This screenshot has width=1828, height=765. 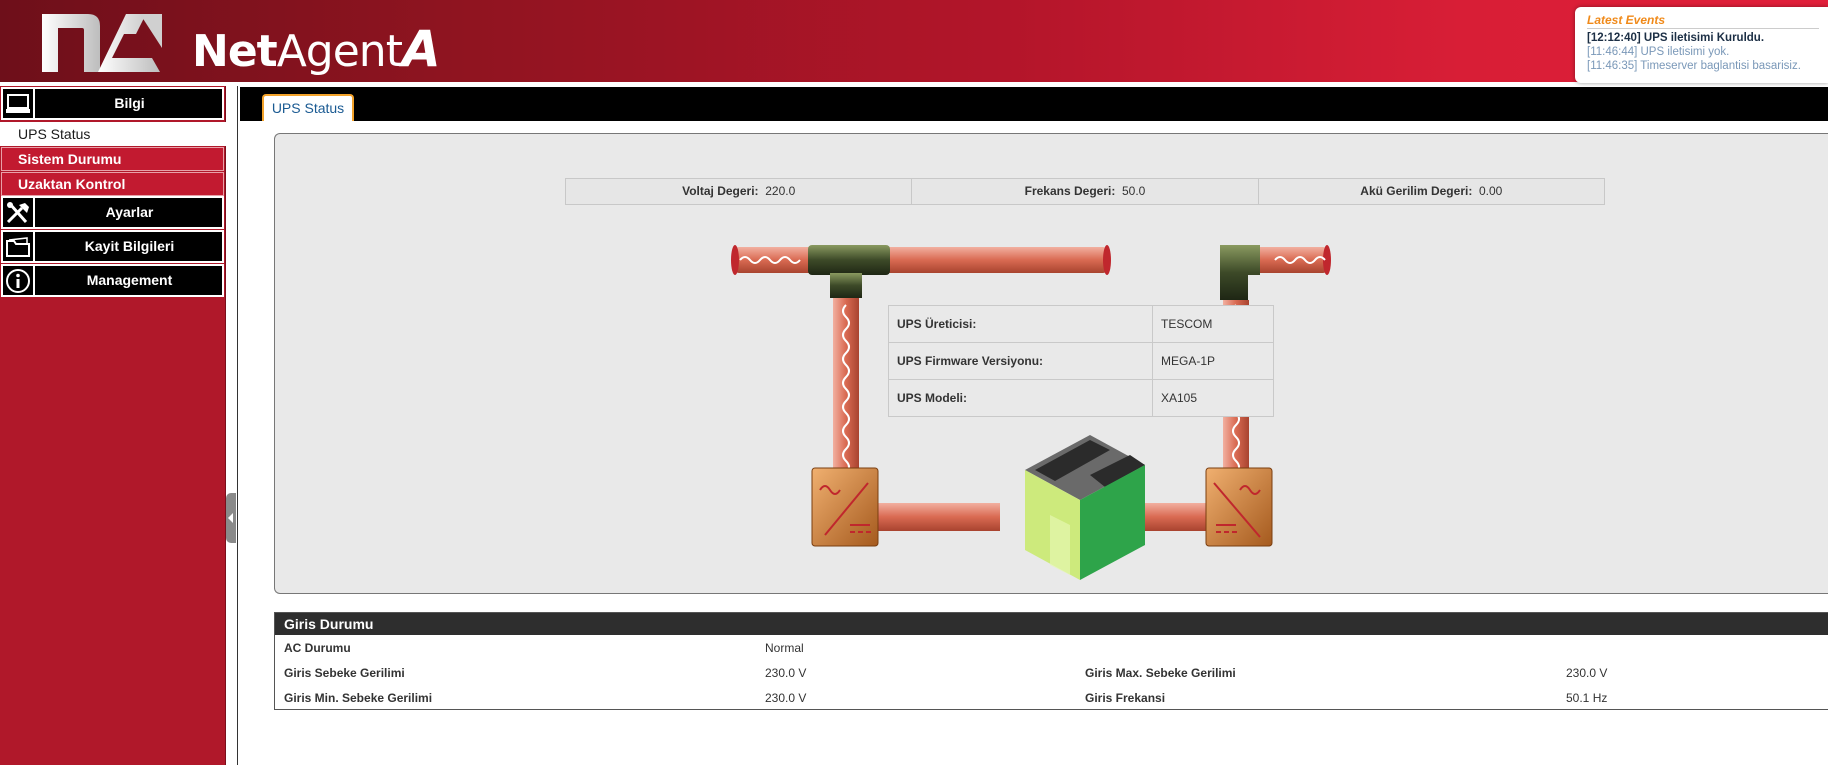 What do you see at coordinates (1587, 673) in the screenshot?
I see `input-max-voltage-value: 230.0 V` at bounding box center [1587, 673].